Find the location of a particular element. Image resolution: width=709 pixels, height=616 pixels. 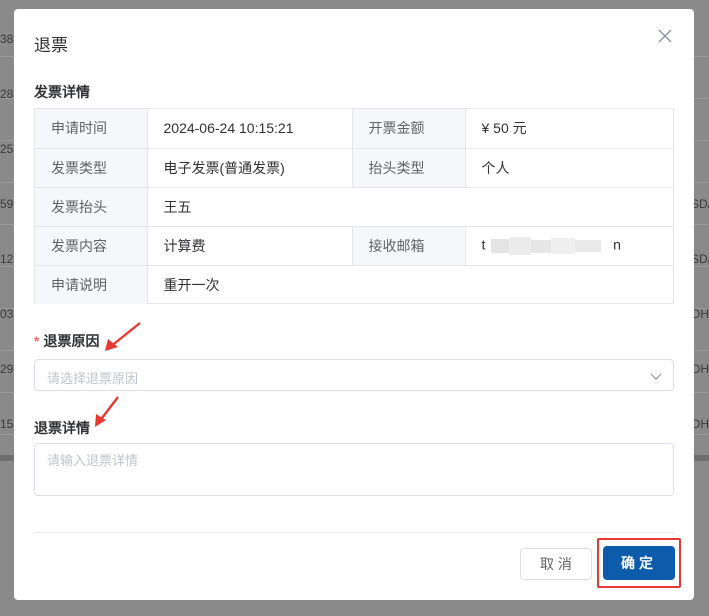

bg-cell: 15 is located at coordinates (7, 424).